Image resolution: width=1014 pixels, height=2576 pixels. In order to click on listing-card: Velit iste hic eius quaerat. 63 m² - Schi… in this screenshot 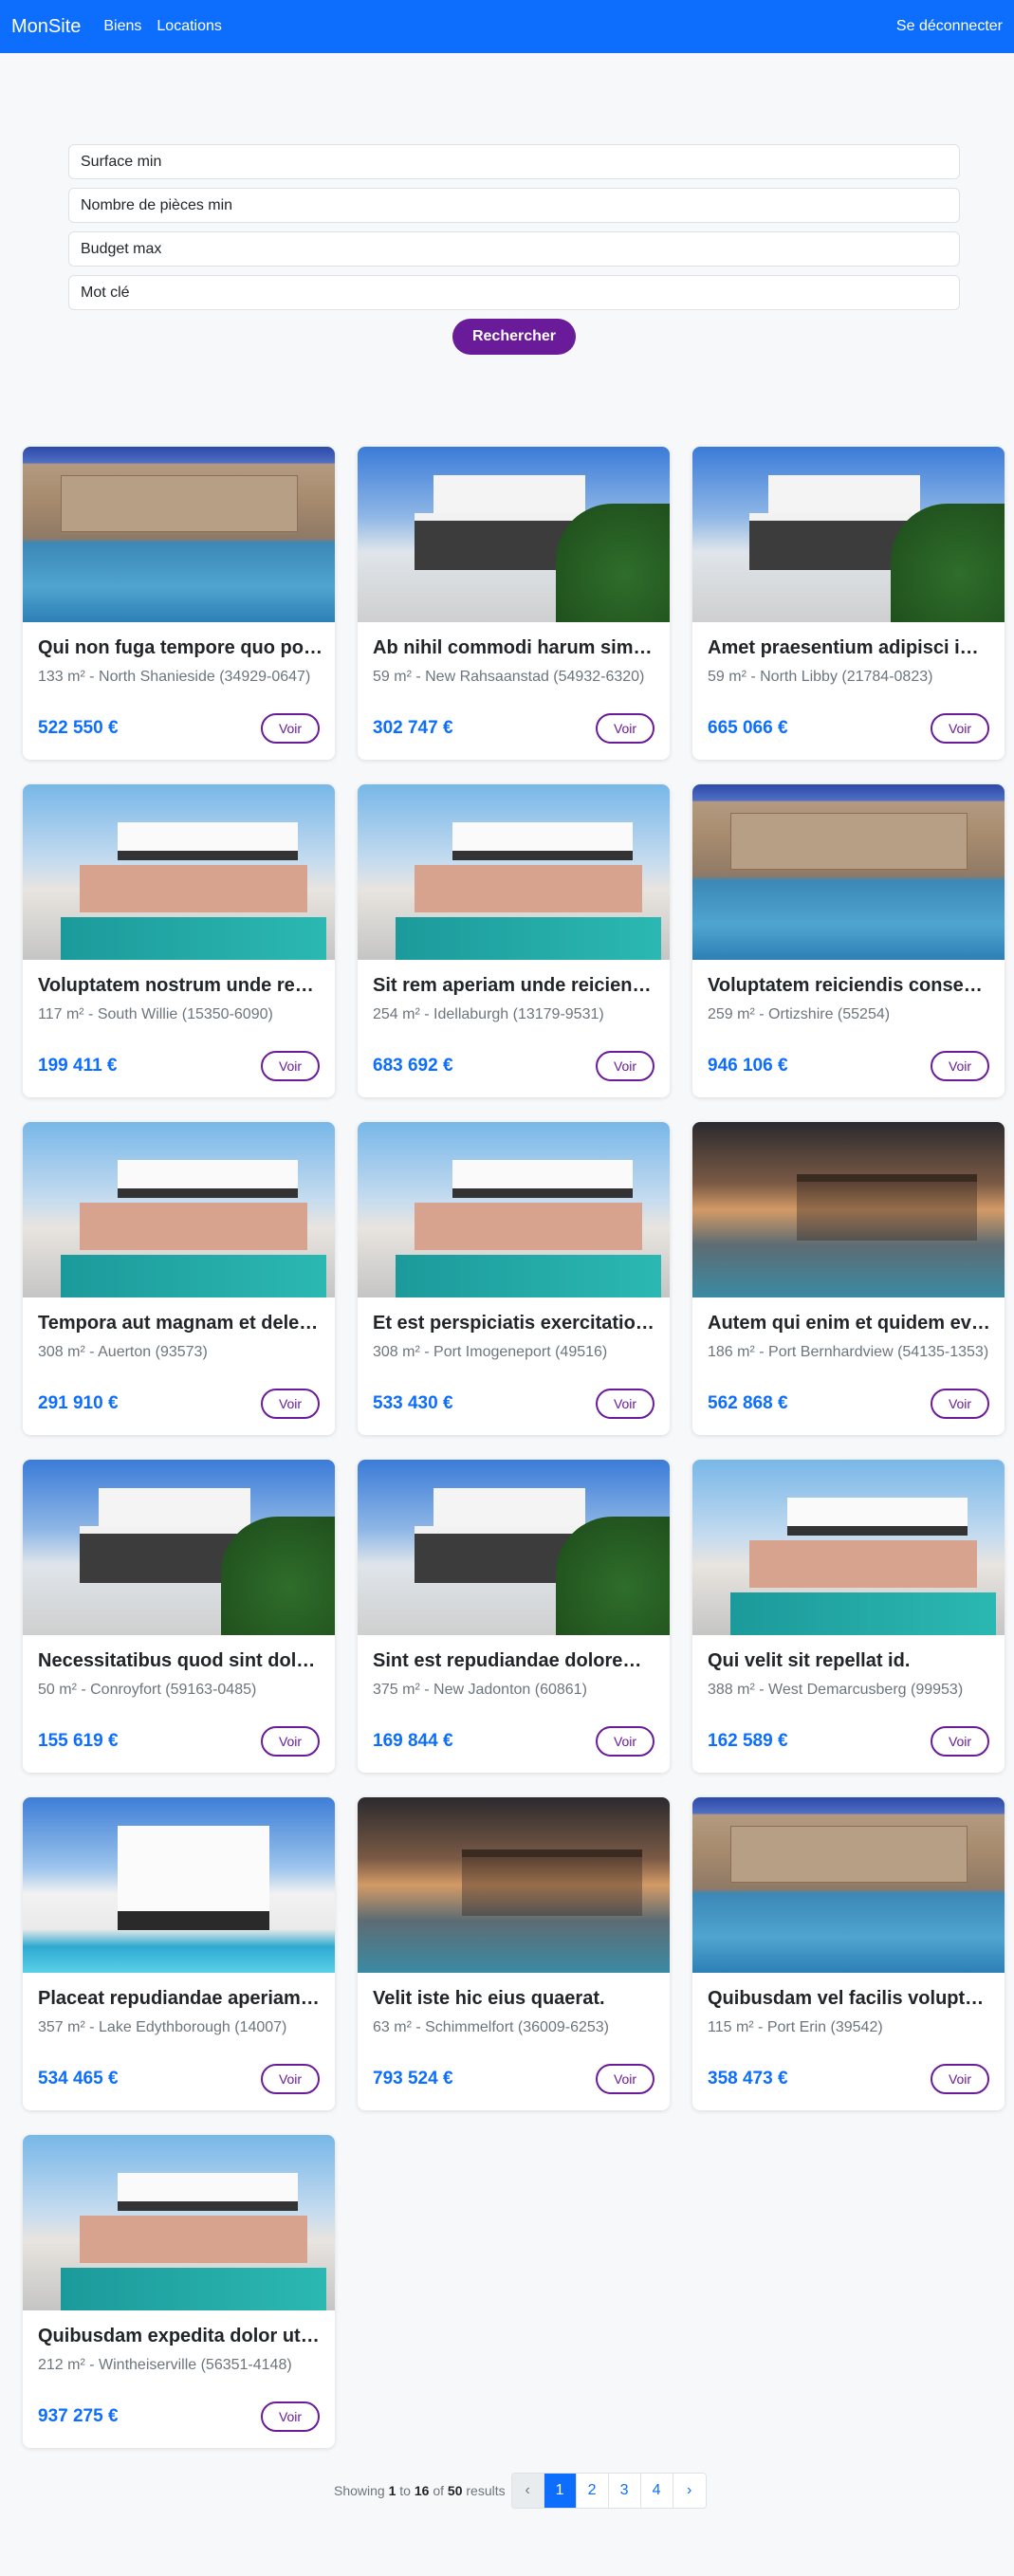, I will do `click(514, 1953)`.